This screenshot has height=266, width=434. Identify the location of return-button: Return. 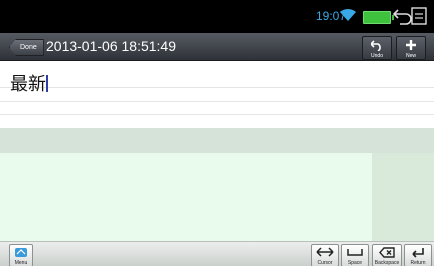
(418, 255).